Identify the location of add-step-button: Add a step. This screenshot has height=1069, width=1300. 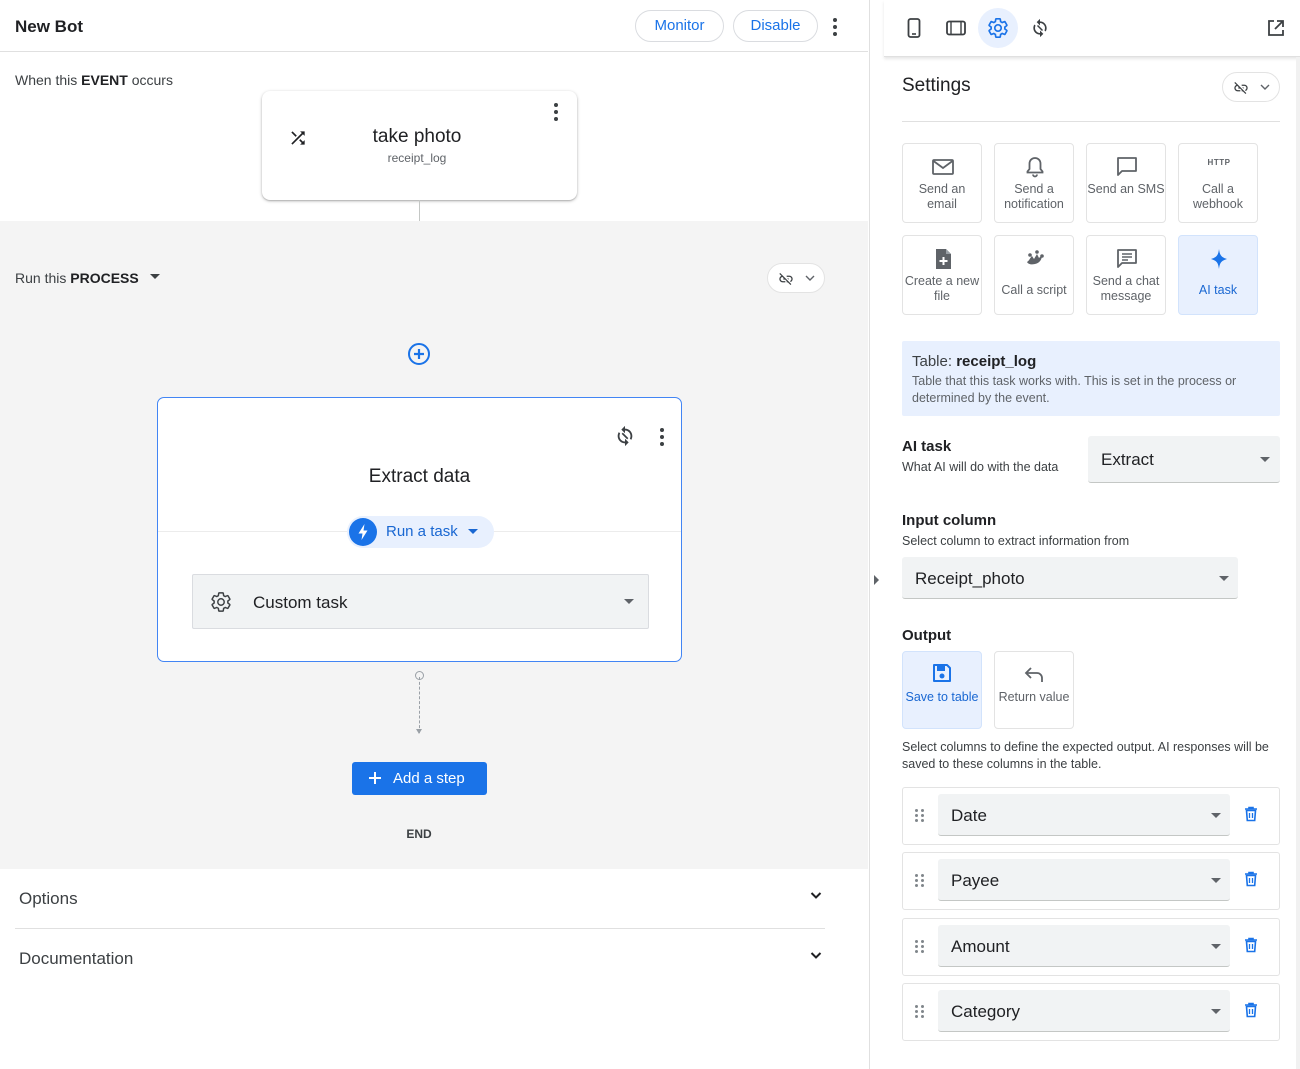
(419, 778).